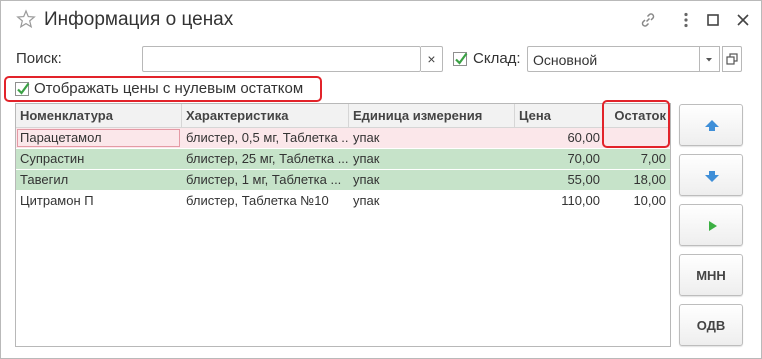 Image resolution: width=762 pixels, height=359 pixels. What do you see at coordinates (168, 88) in the screenshot?
I see `show-zero-stock-label: Отображать цены с нулевым остатком` at bounding box center [168, 88].